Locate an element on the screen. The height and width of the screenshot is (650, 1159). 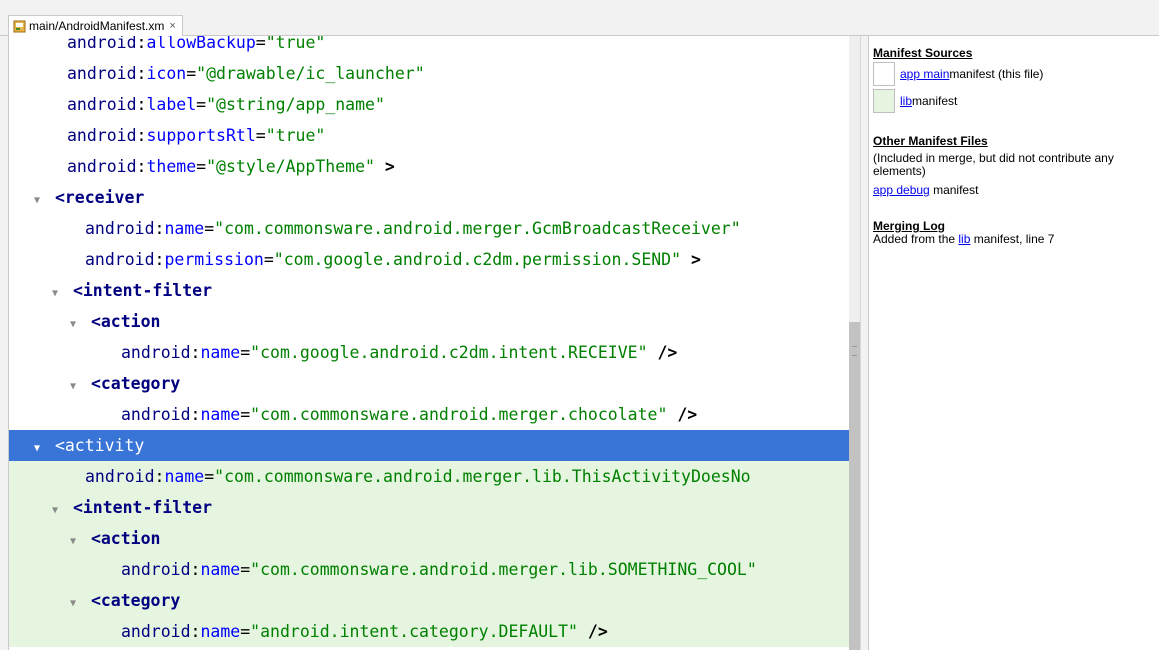
token-tag: <activity is located at coordinates (99, 445).